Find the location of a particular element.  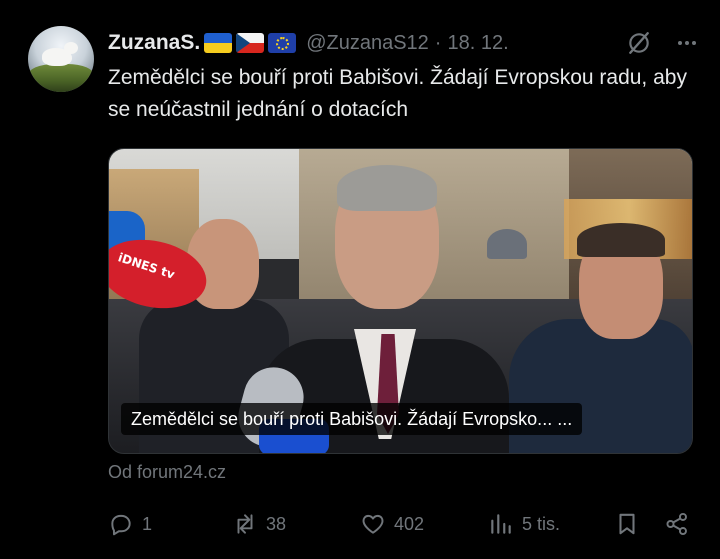

reply-count: 1 is located at coordinates (147, 523).